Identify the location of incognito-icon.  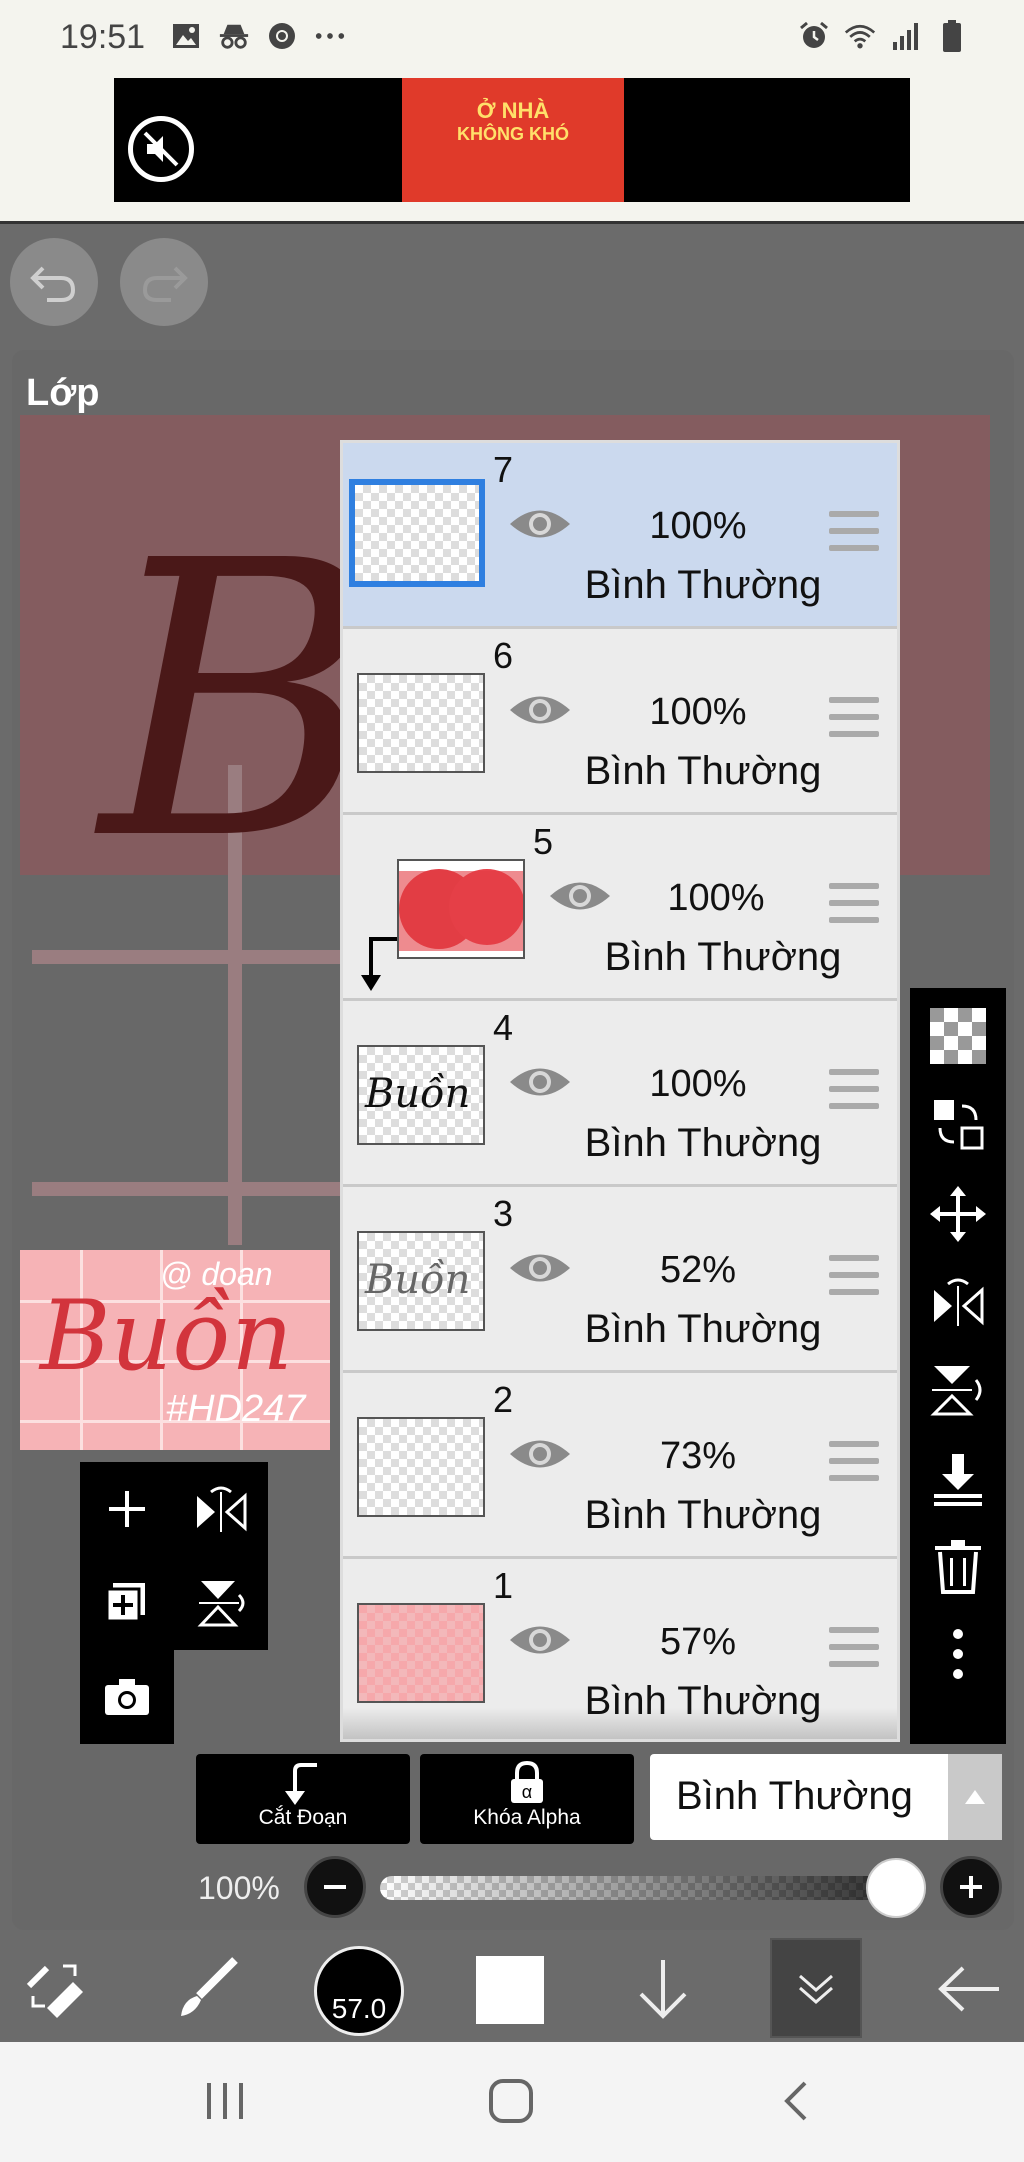
(234, 36).